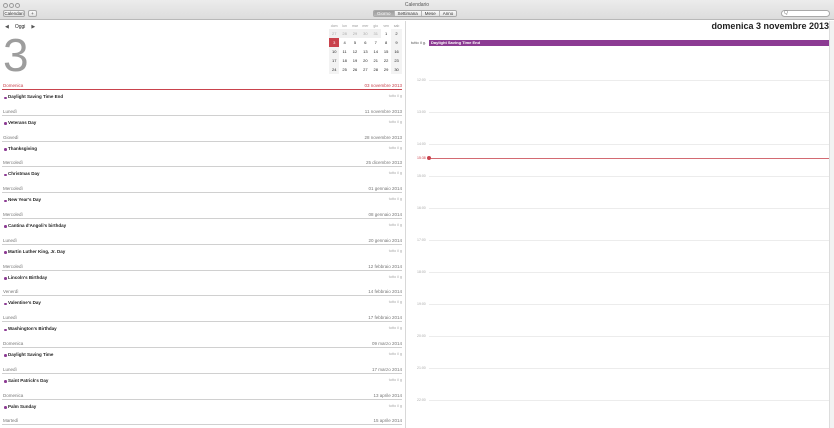 This screenshot has width=834, height=428. I want to click on mini-calendar-day: 9, so click(396, 42).